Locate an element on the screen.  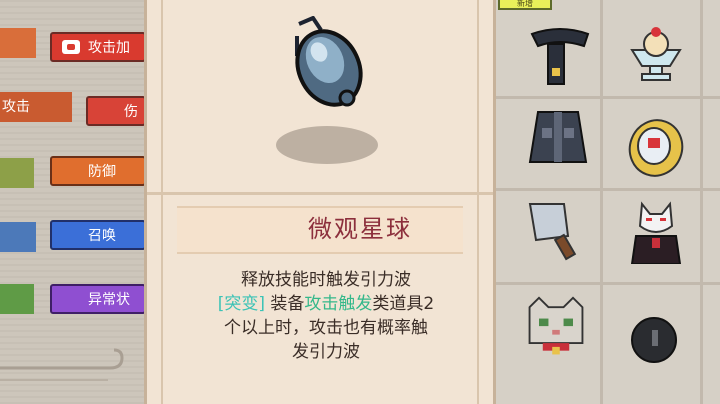
filter-chip-label: 防御 is located at coordinates (102, 172).